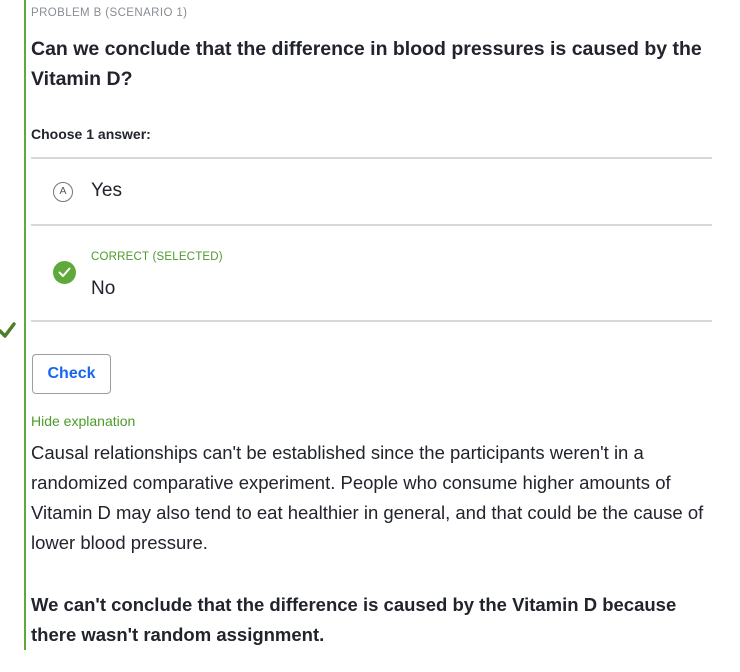 This screenshot has width=740, height=672. What do you see at coordinates (64, 272) in the screenshot?
I see `correct-check-icon` at bounding box center [64, 272].